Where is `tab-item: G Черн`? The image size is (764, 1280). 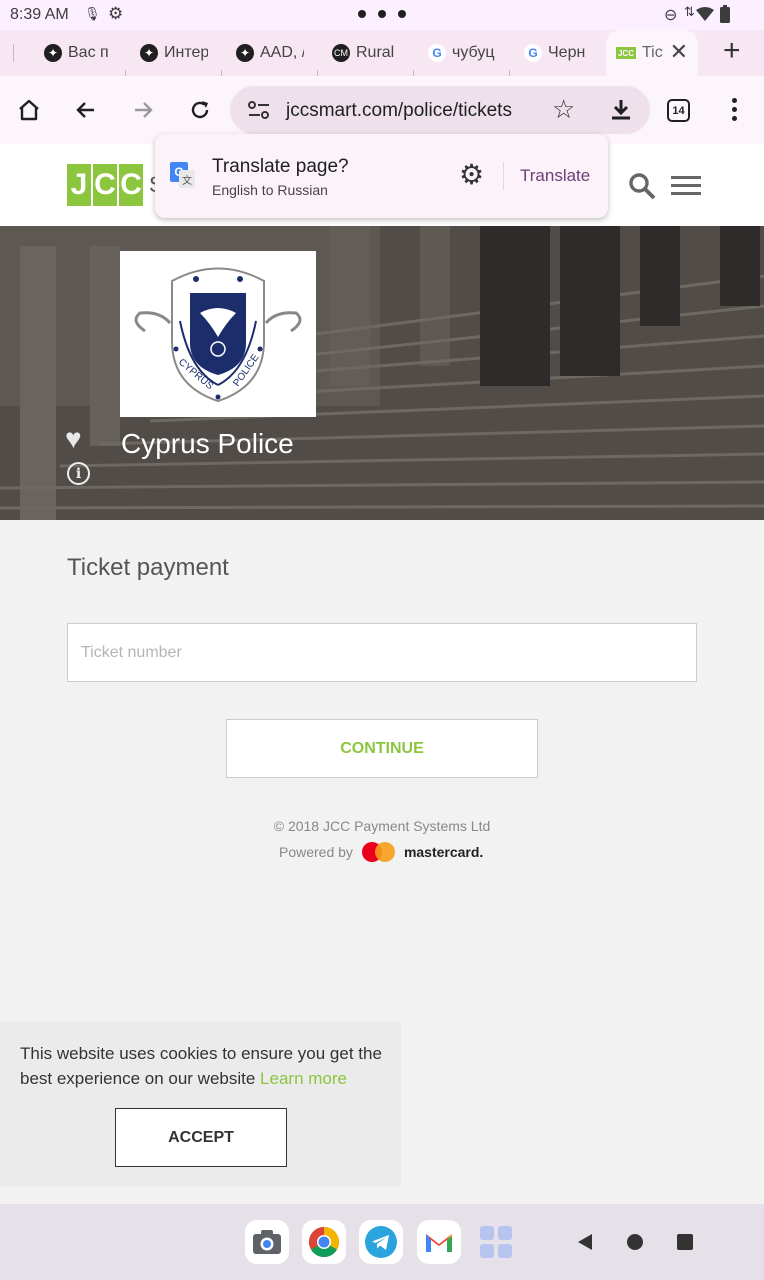 tab-item: G Черн is located at coordinates (557, 53).